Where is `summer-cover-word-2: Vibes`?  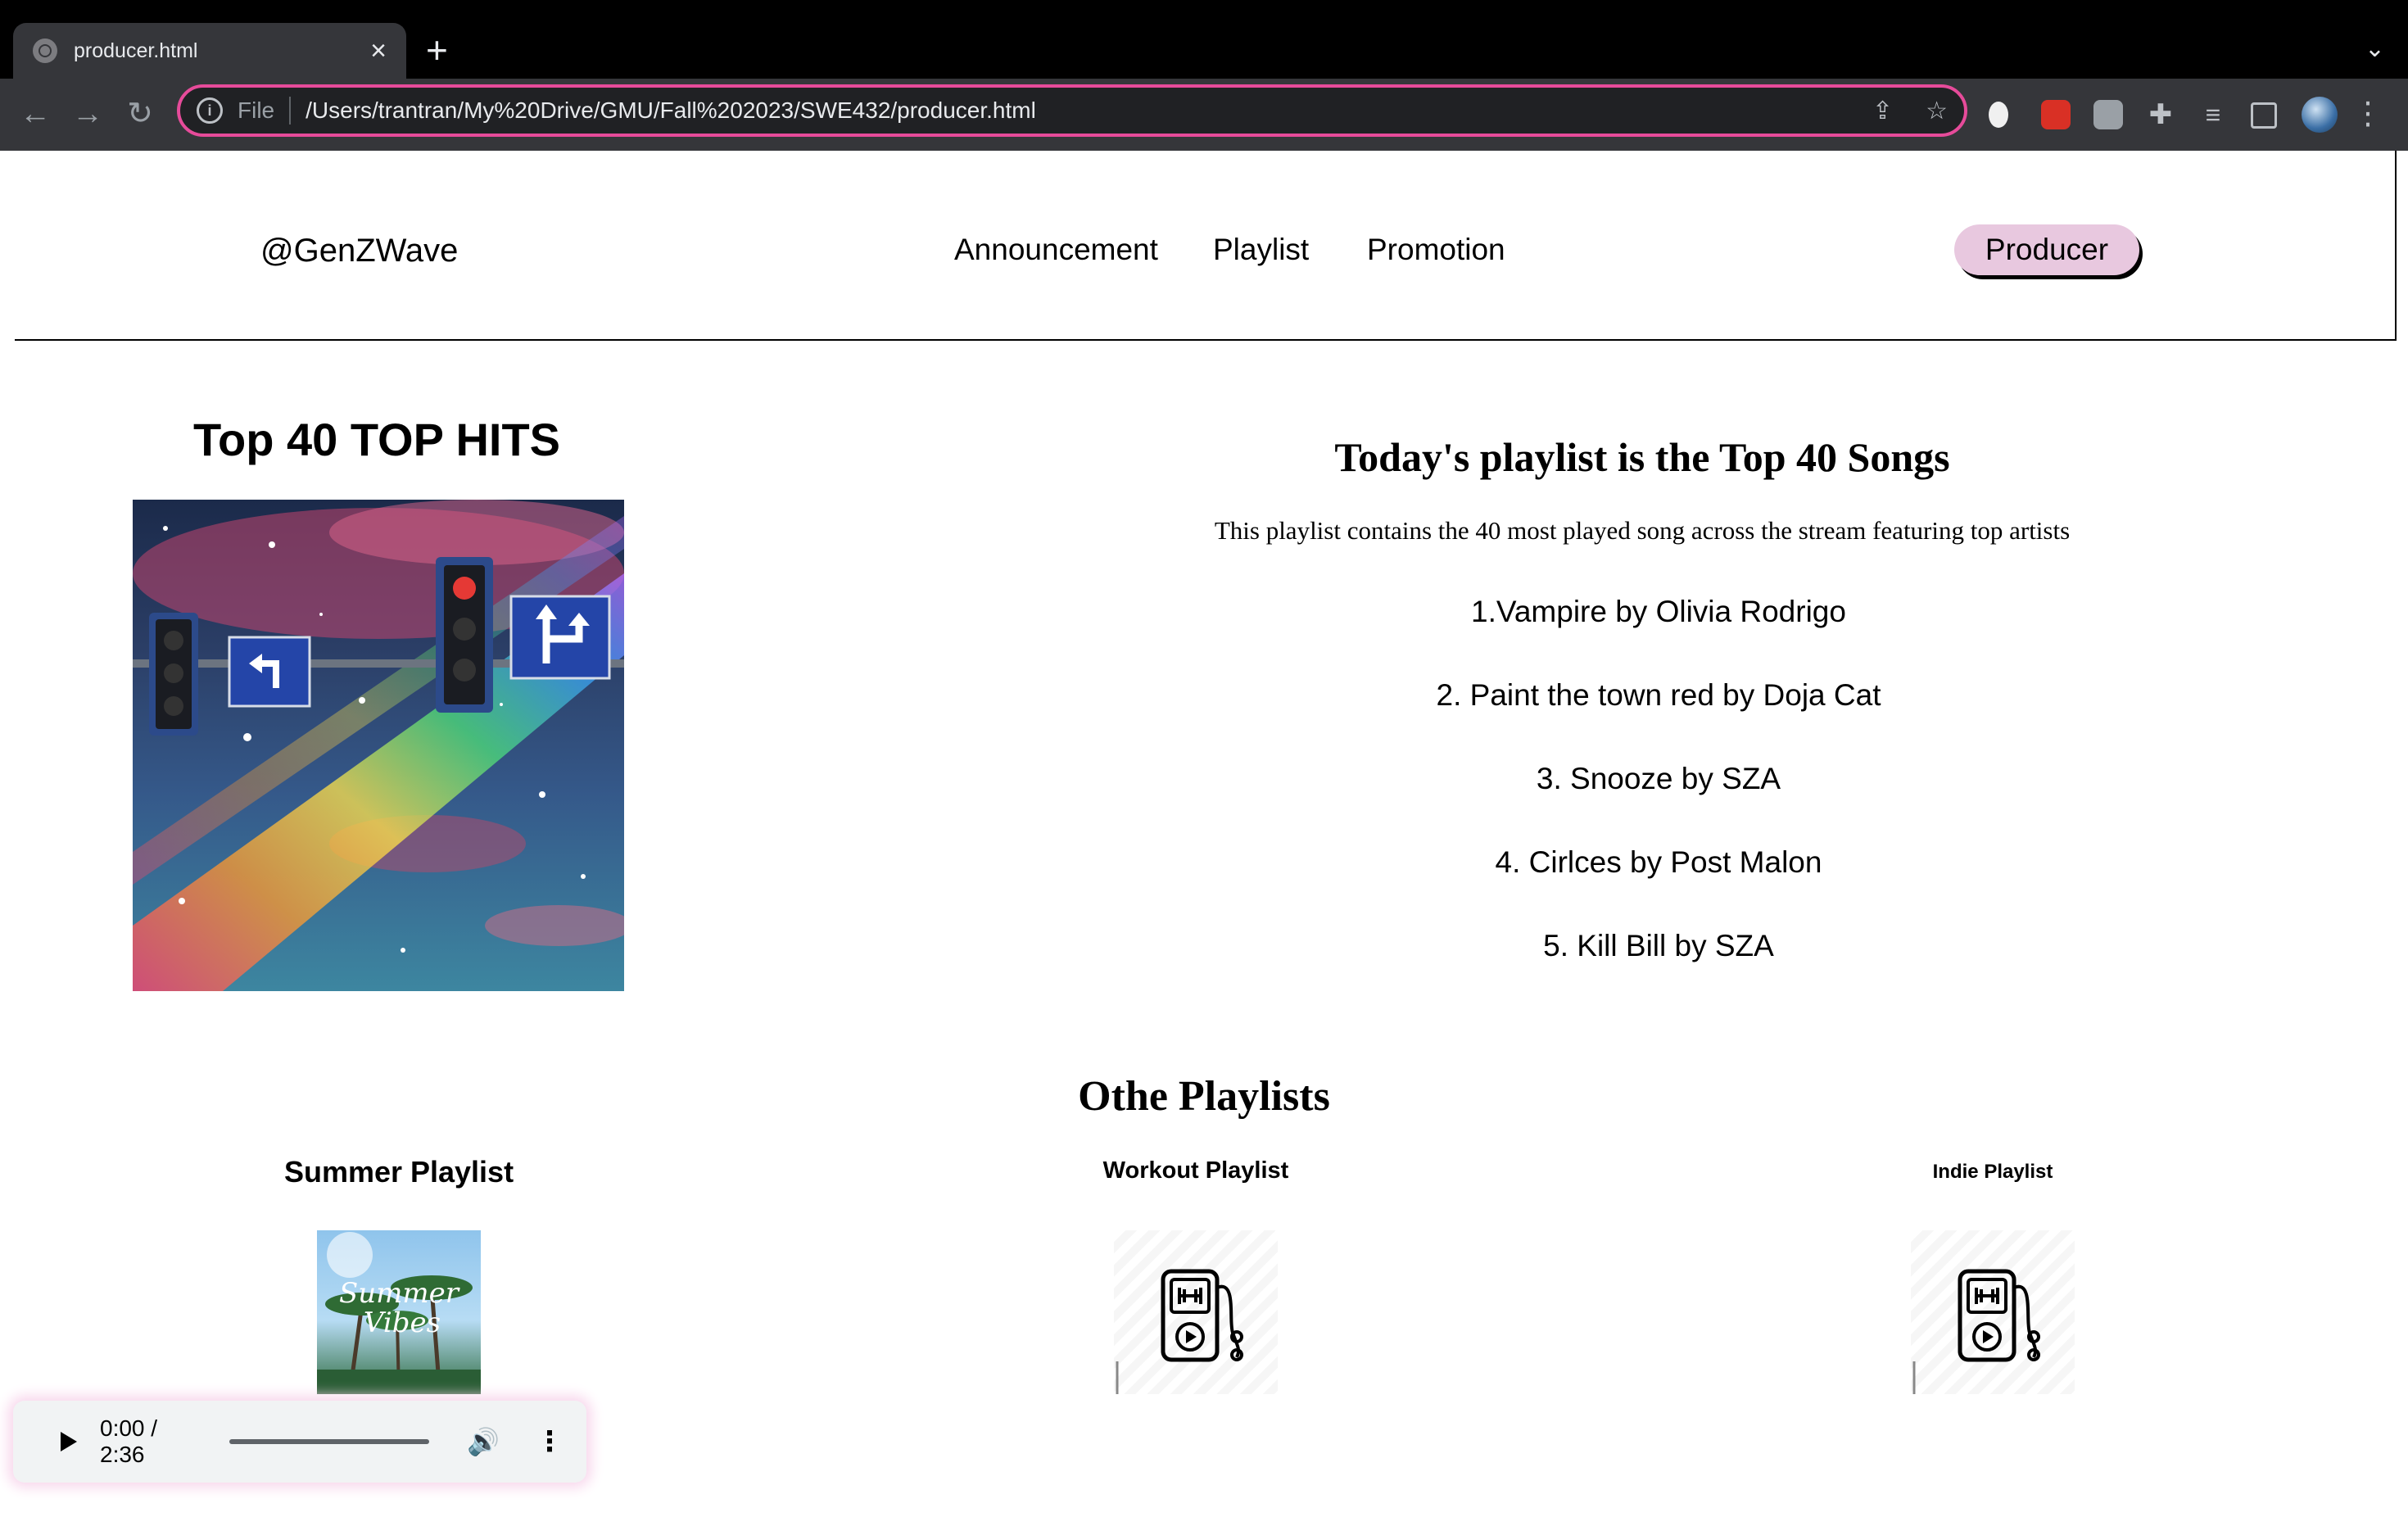
summer-cover-word-2: Vibes is located at coordinates (402, 1322).